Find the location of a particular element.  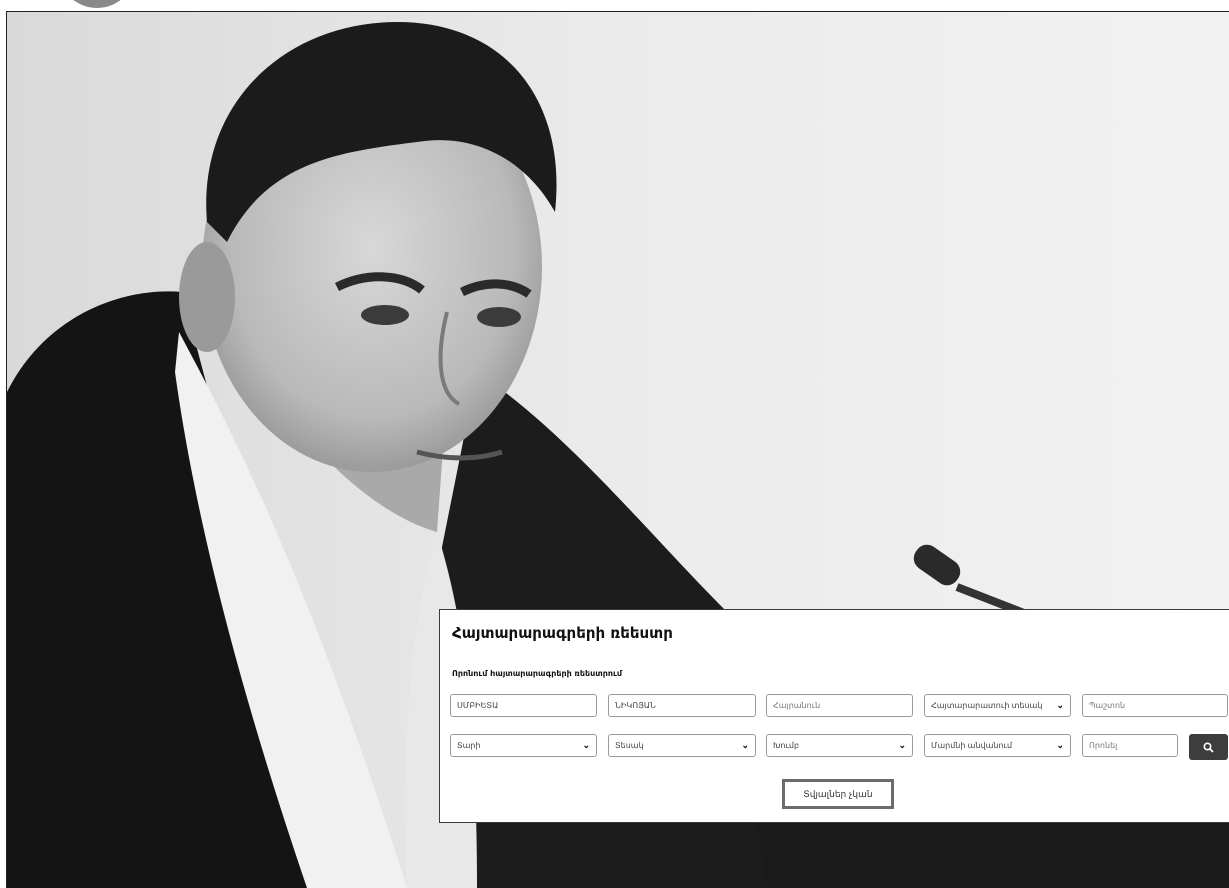

declarant-type-label: Հայտարարատուի տեսակ is located at coordinates (987, 705).